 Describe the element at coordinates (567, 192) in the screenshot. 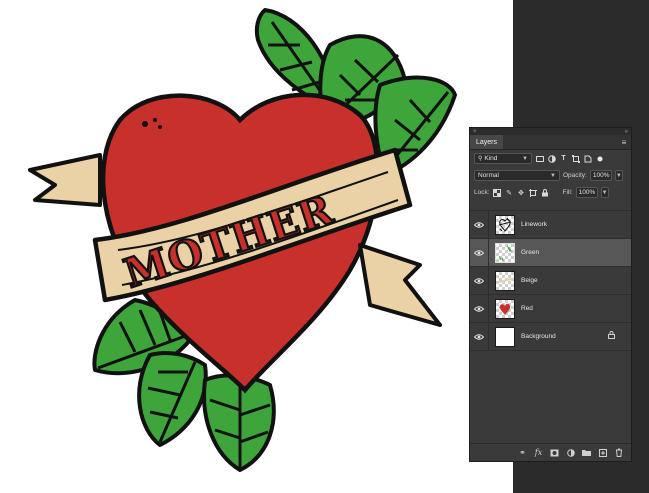

I see `fill-label: Fill:` at that location.